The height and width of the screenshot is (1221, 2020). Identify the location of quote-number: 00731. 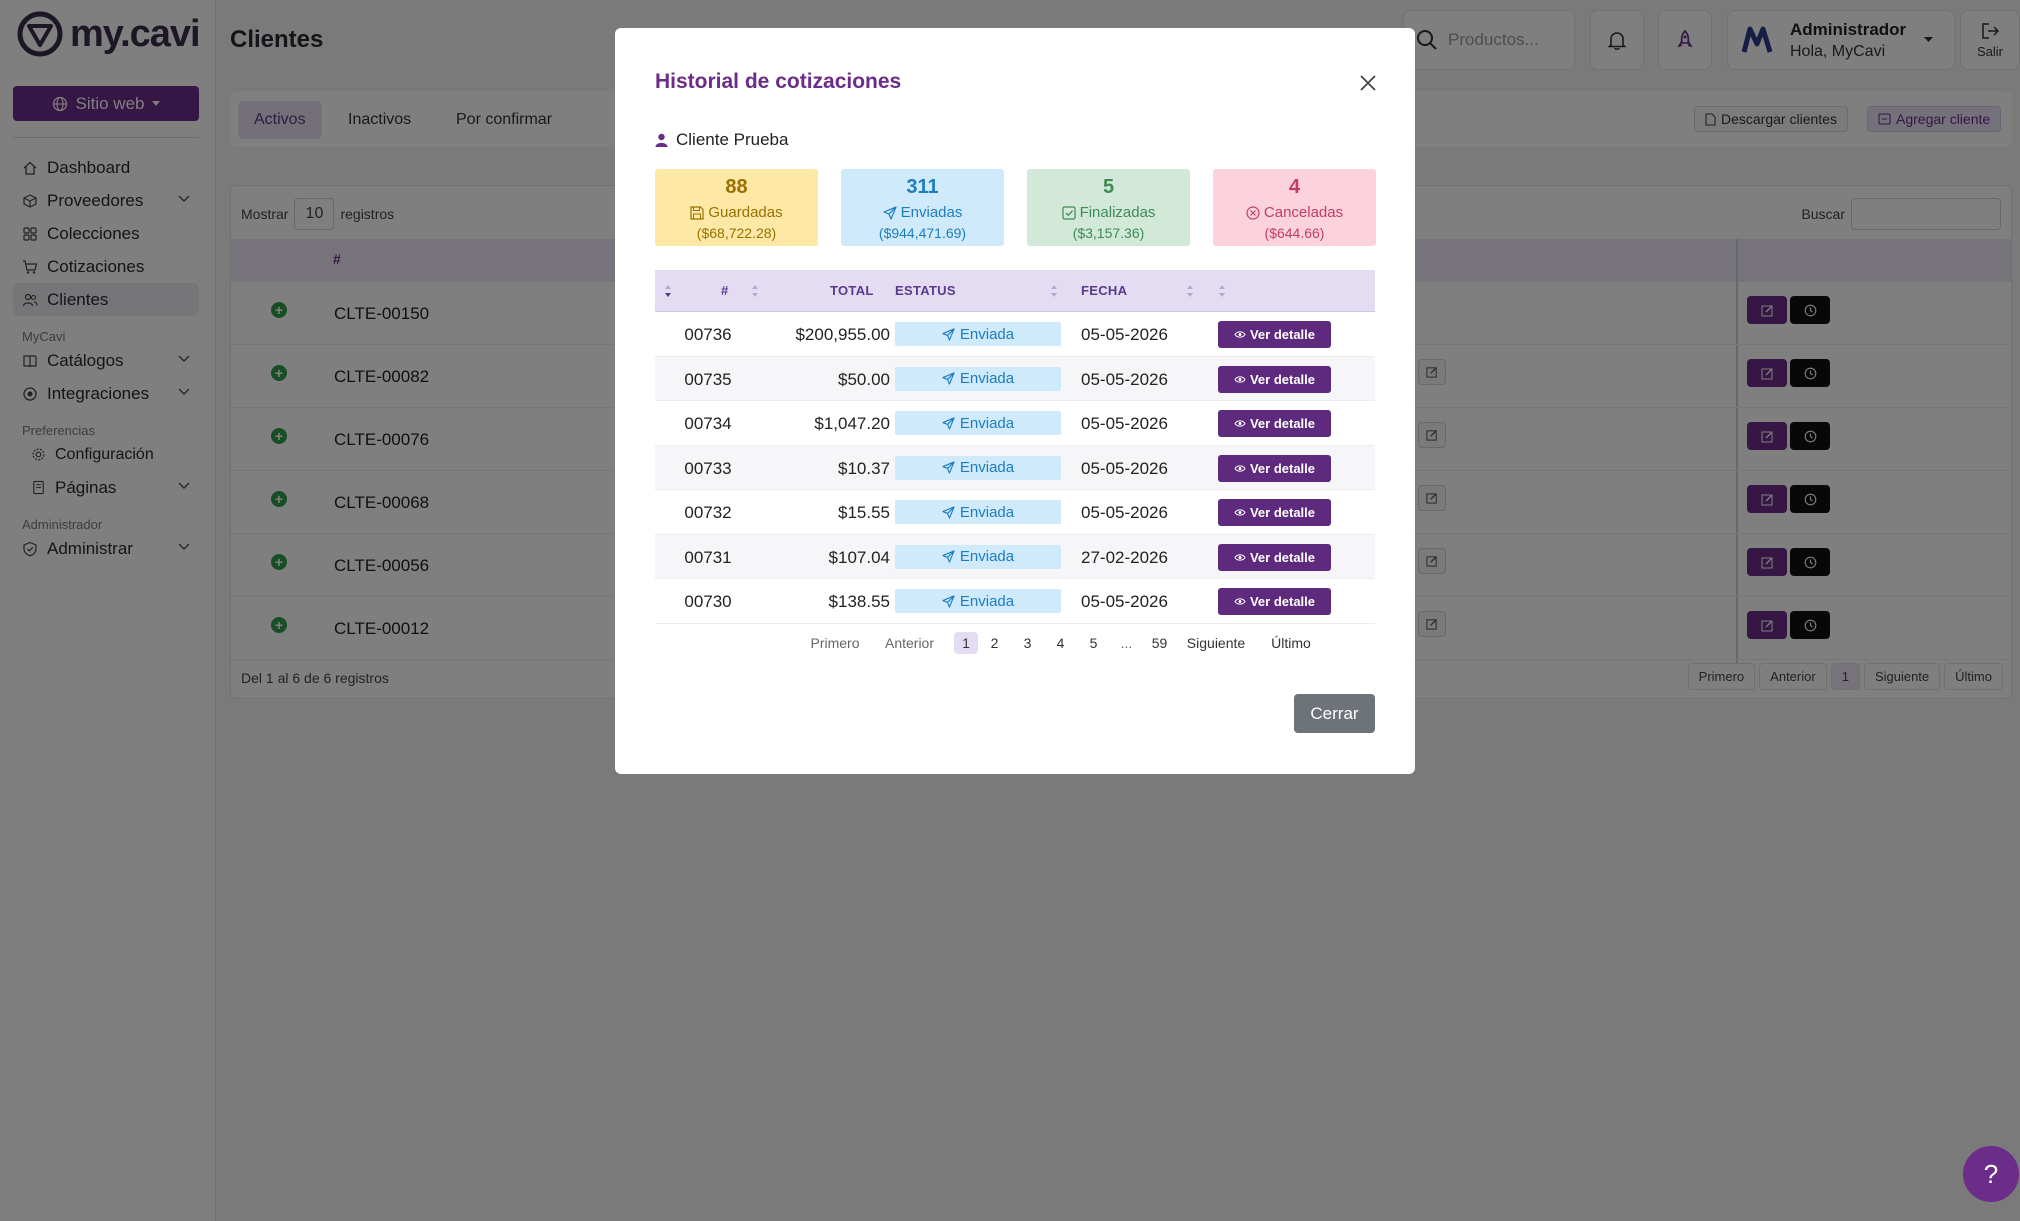
(708, 557).